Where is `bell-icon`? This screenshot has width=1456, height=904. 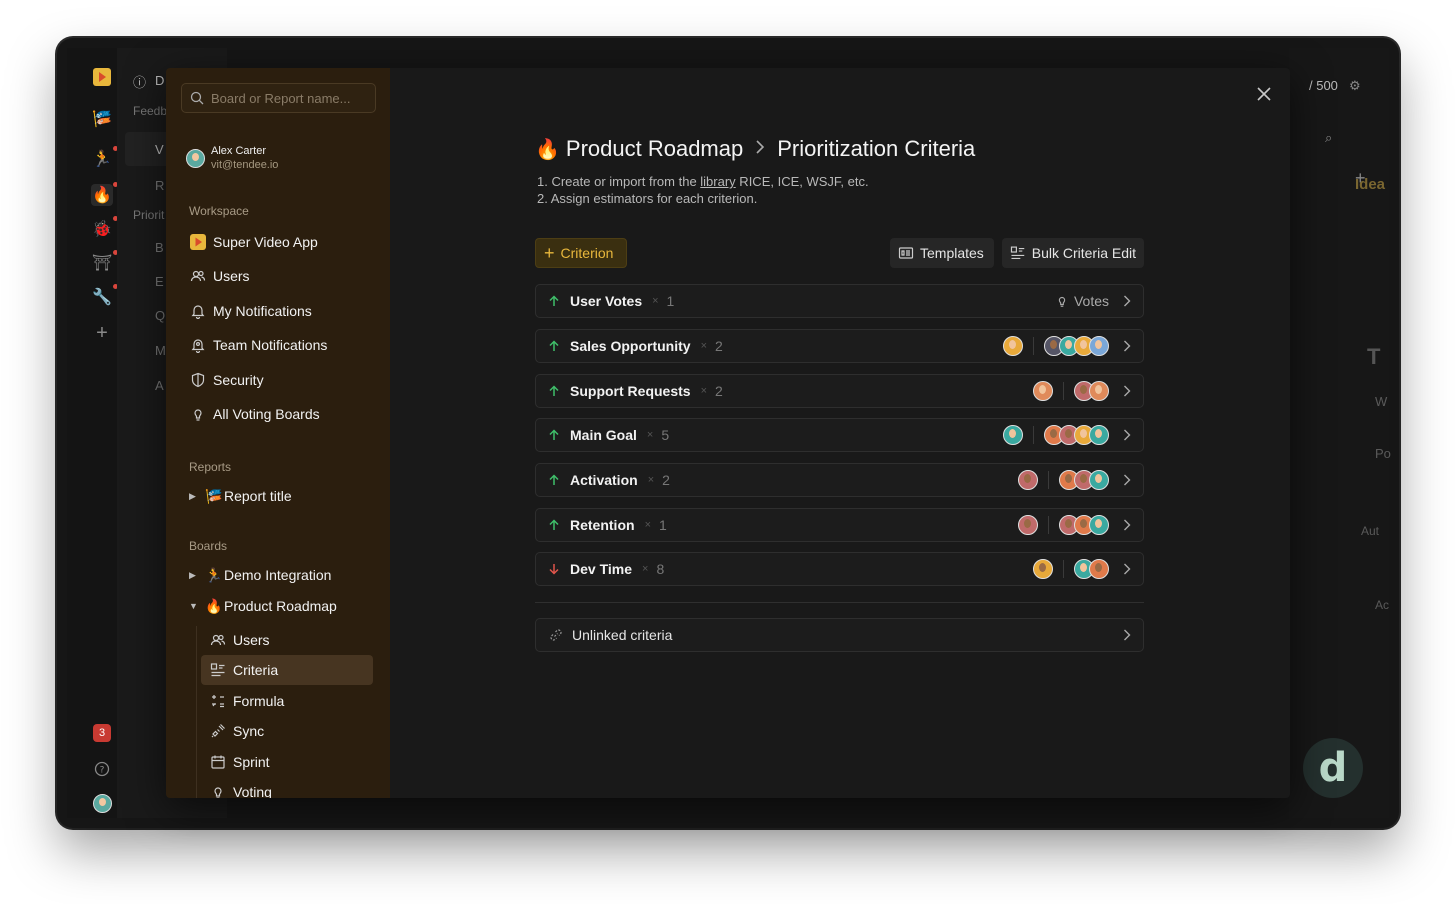 bell-icon is located at coordinates (198, 311).